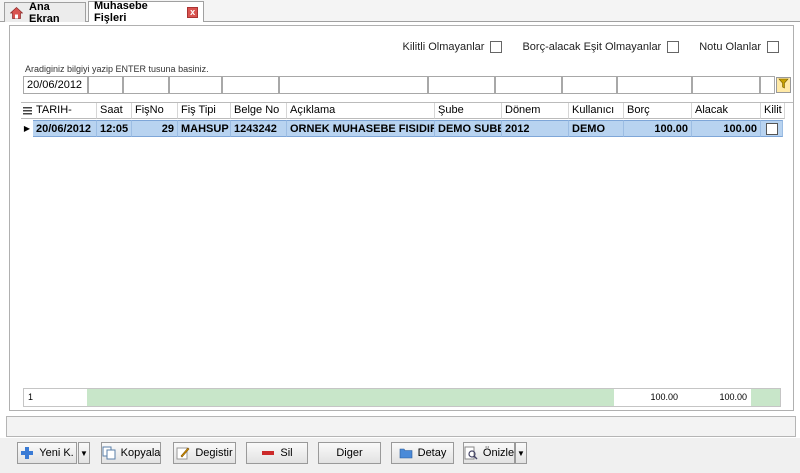  Describe the element at coordinates (268, 453) in the screenshot. I see `delete-icon` at that location.